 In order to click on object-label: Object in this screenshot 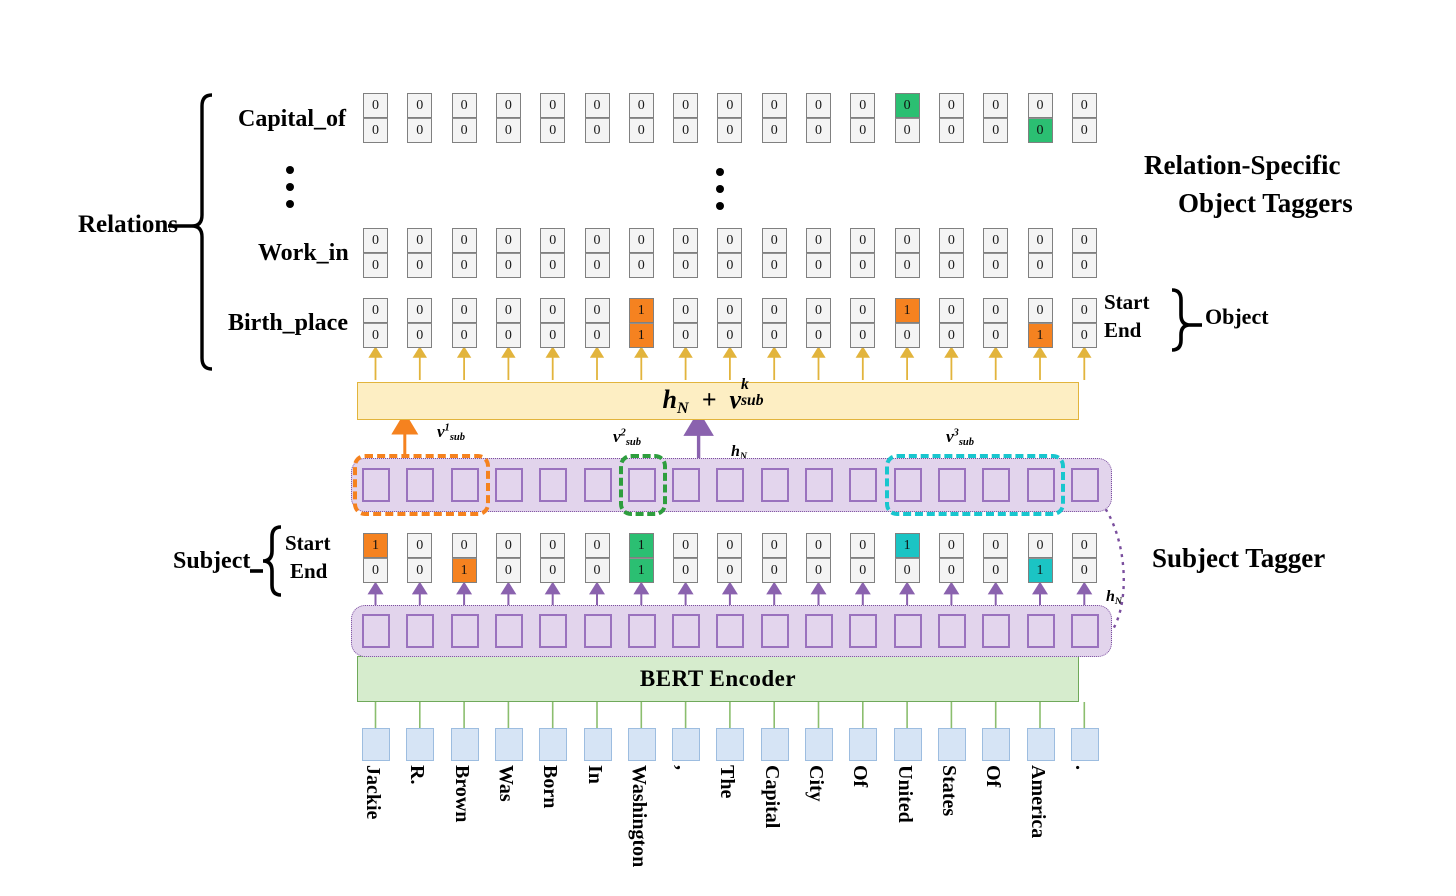, I will do `click(1237, 316)`.